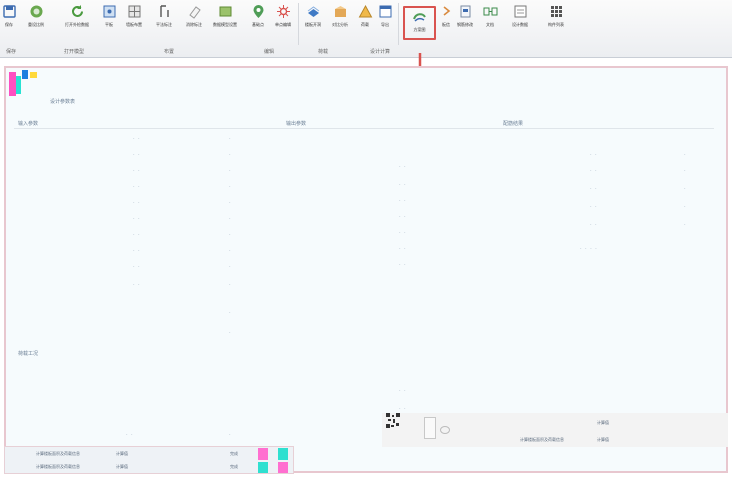 The height and width of the screenshot is (477, 732). Describe the element at coordinates (465, 22) in the screenshot. I see `rebar-edit-button: 钢筋修改` at that location.